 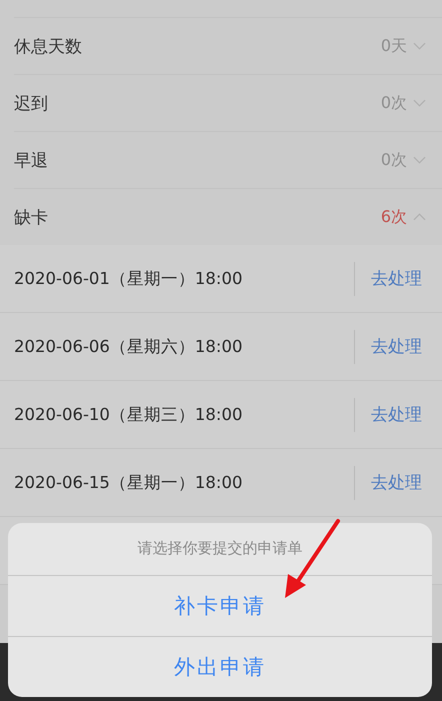 What do you see at coordinates (31, 217) in the screenshot?
I see `row-label: 缺卡` at bounding box center [31, 217].